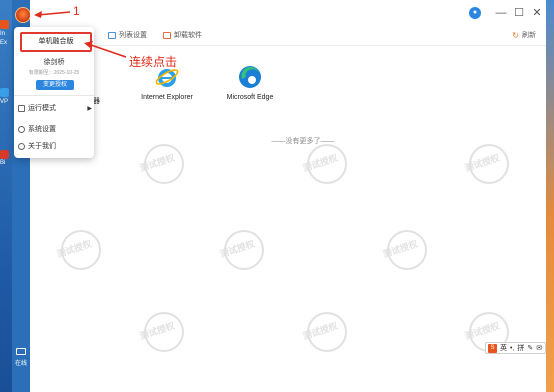 Image resolution: width=554 pixels, height=392 pixels. I want to click on desktop-label: VP, so click(4, 102).